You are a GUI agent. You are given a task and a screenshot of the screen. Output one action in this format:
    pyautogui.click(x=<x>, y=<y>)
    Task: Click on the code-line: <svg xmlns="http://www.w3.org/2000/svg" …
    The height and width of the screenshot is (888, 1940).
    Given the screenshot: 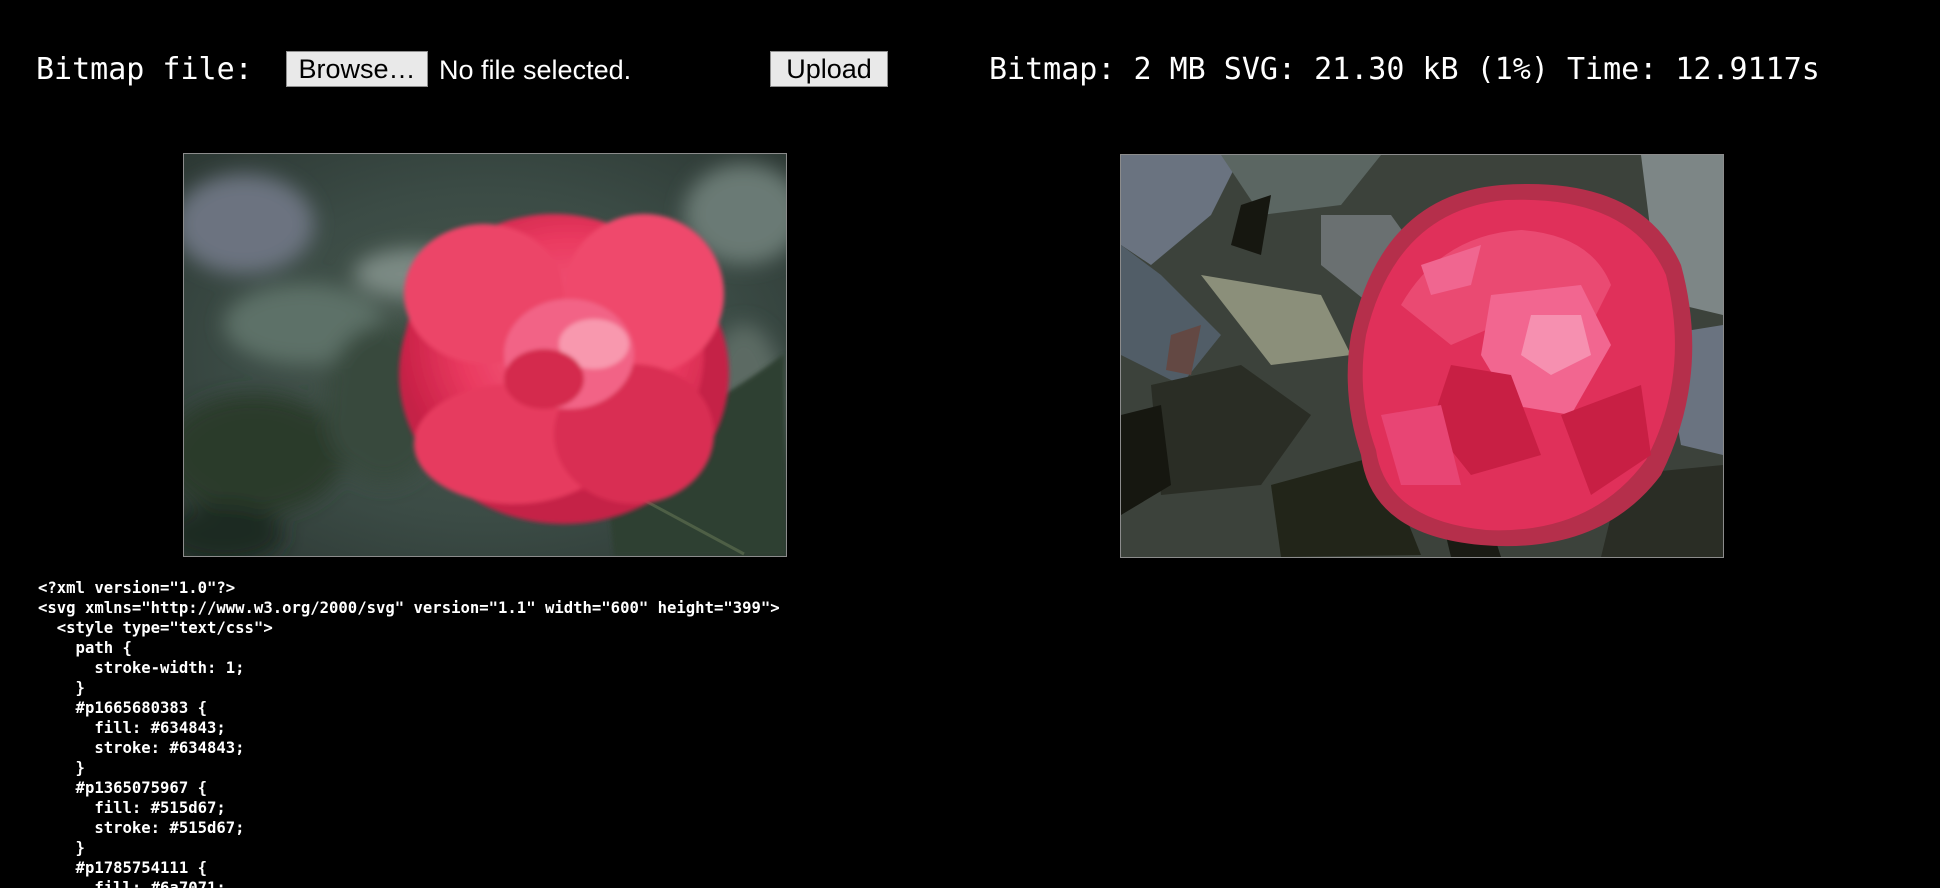 What is the action you would take?
    pyautogui.click(x=409, y=608)
    